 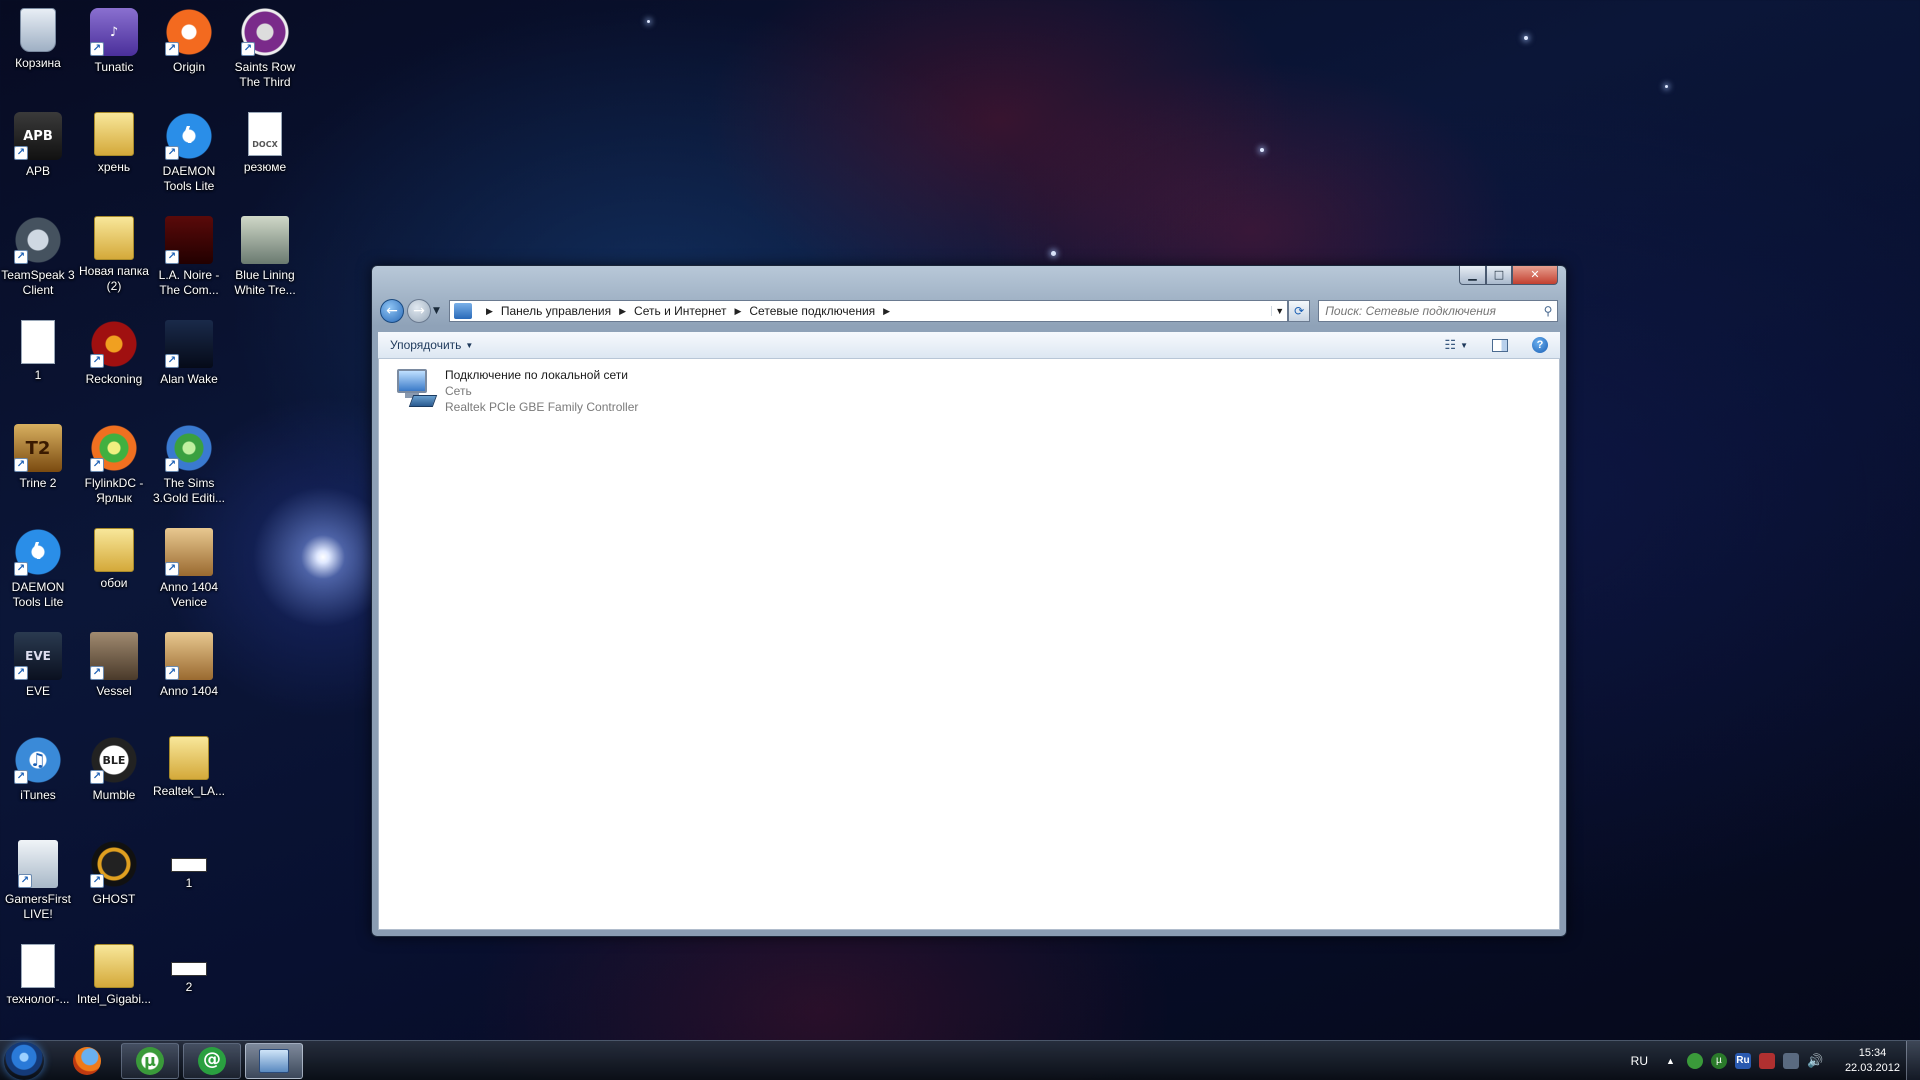 What do you see at coordinates (1299, 311) in the screenshot?
I see `refresh-button: ⟳` at bounding box center [1299, 311].